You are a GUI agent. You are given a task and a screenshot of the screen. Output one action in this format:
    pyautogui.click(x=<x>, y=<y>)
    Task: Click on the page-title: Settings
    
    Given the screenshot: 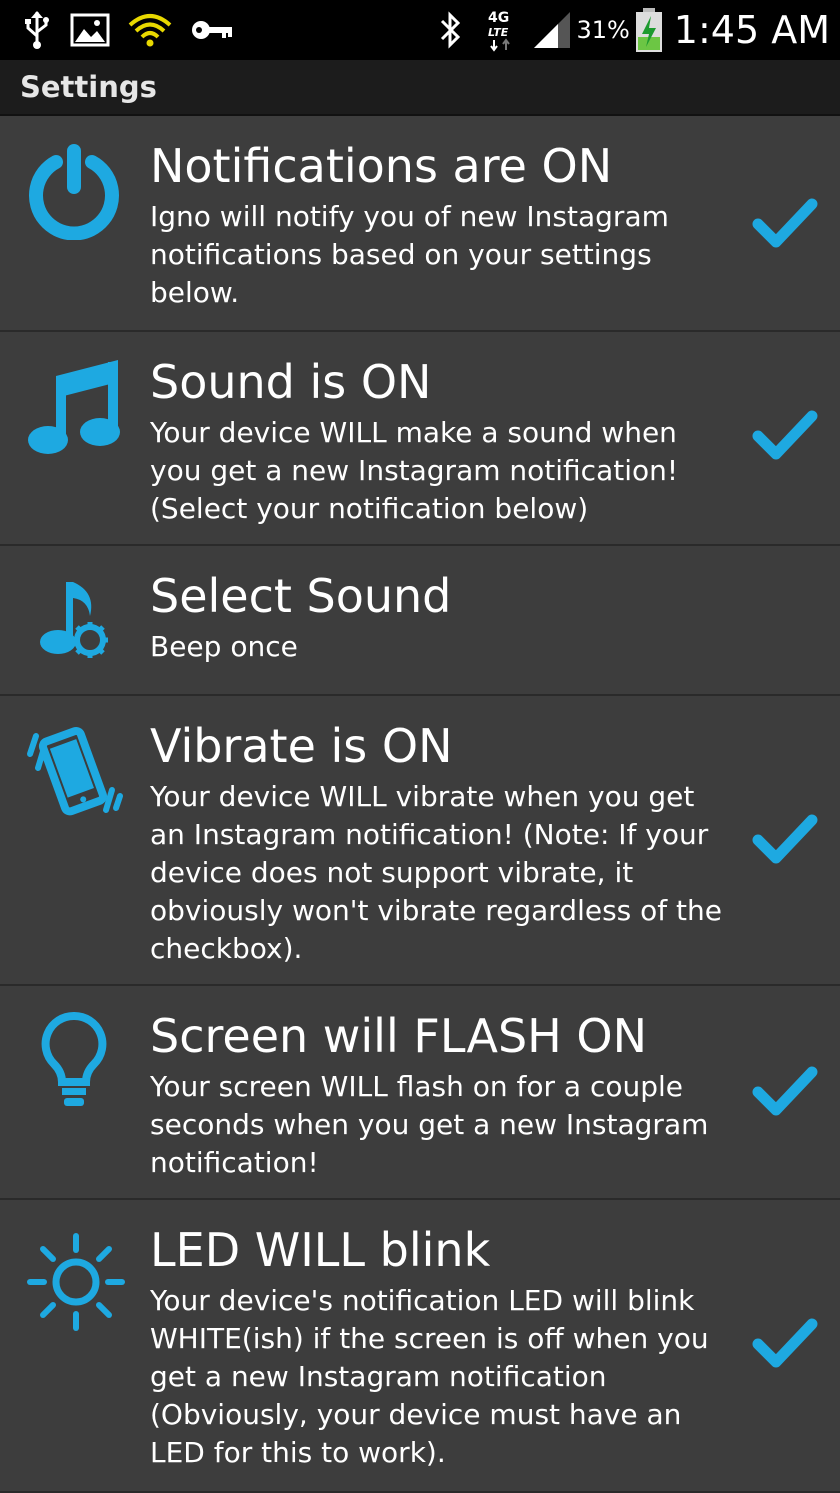 What is the action you would take?
    pyautogui.click(x=88, y=87)
    